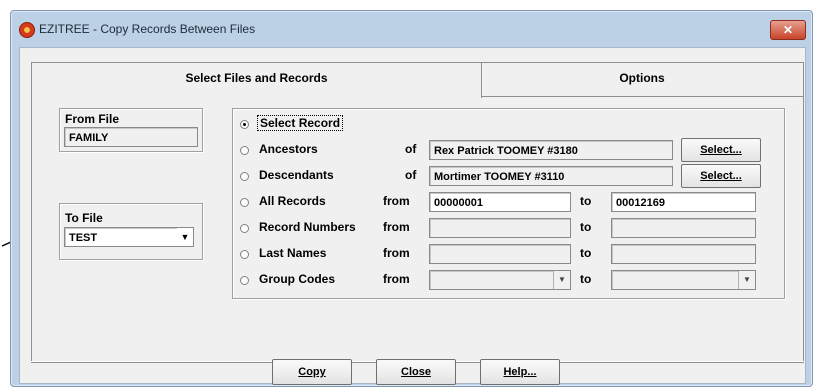 The image size is (814, 388). What do you see at coordinates (396, 253) in the screenshot?
I see `last-names-from-label: from` at bounding box center [396, 253].